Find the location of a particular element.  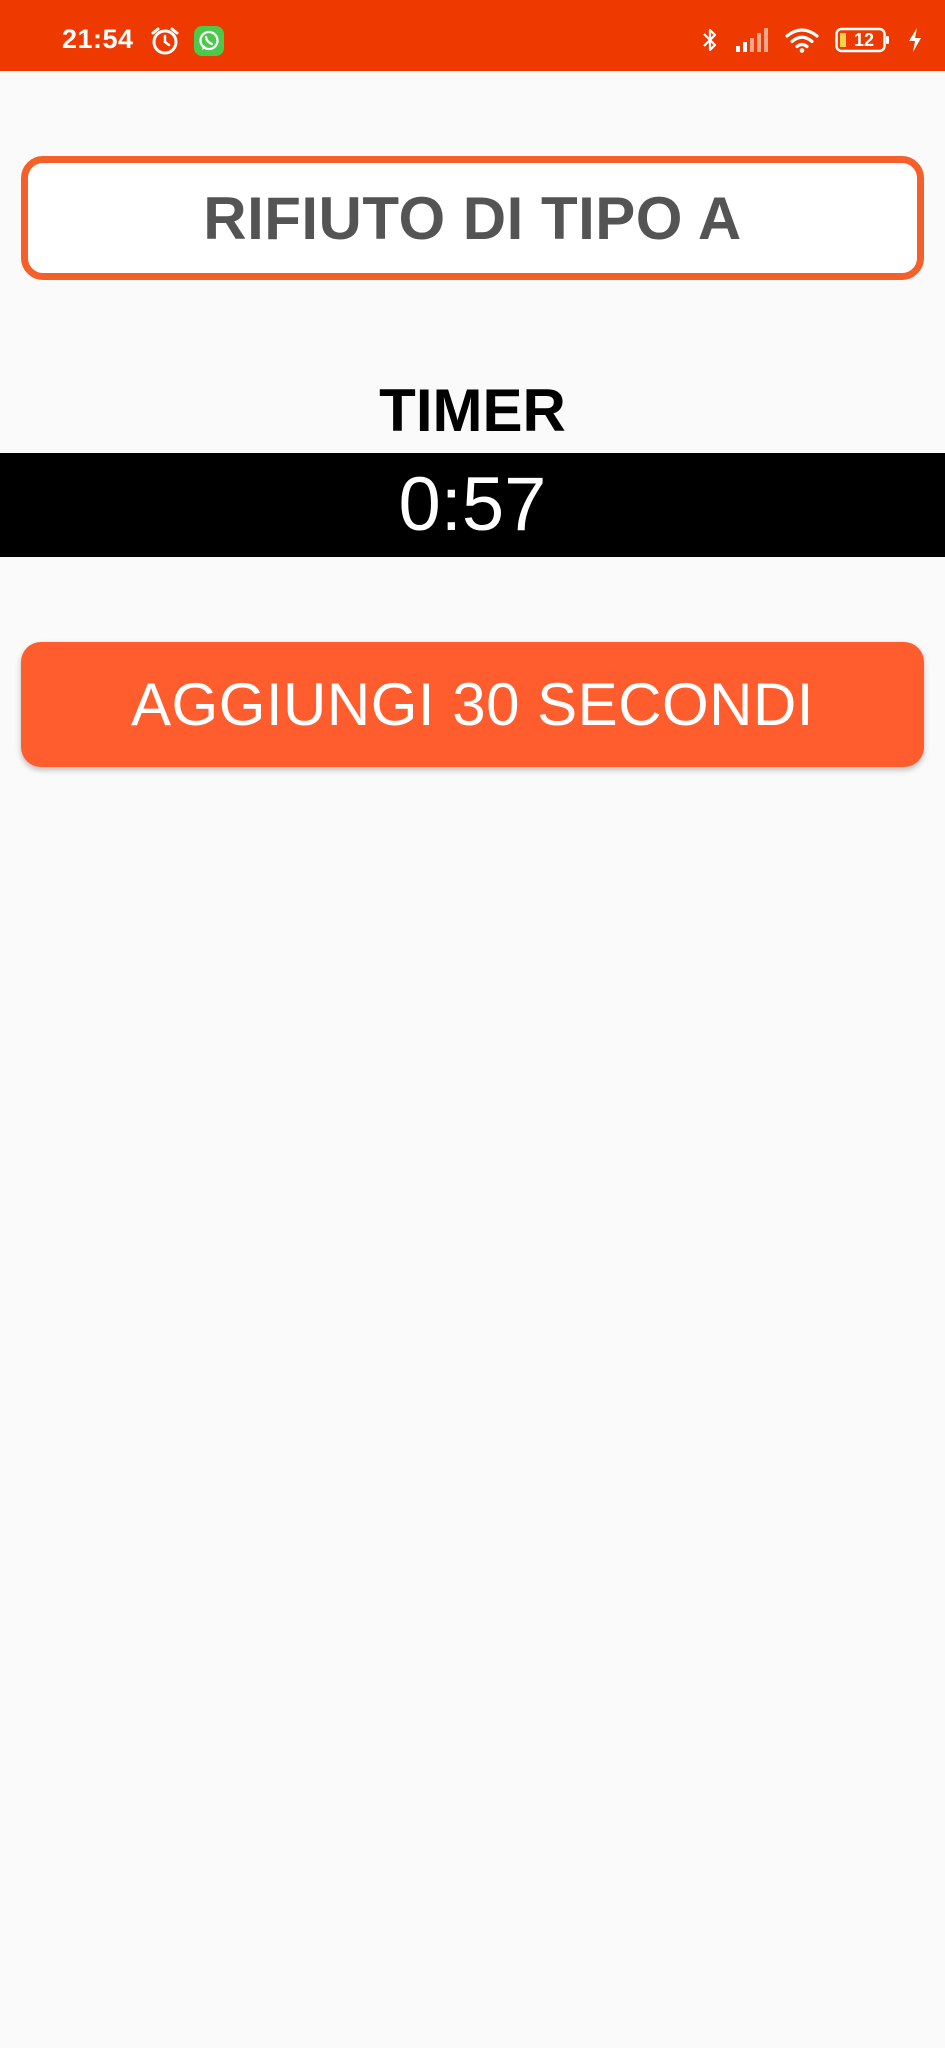

timer-value: 0:57 is located at coordinates (472, 504).